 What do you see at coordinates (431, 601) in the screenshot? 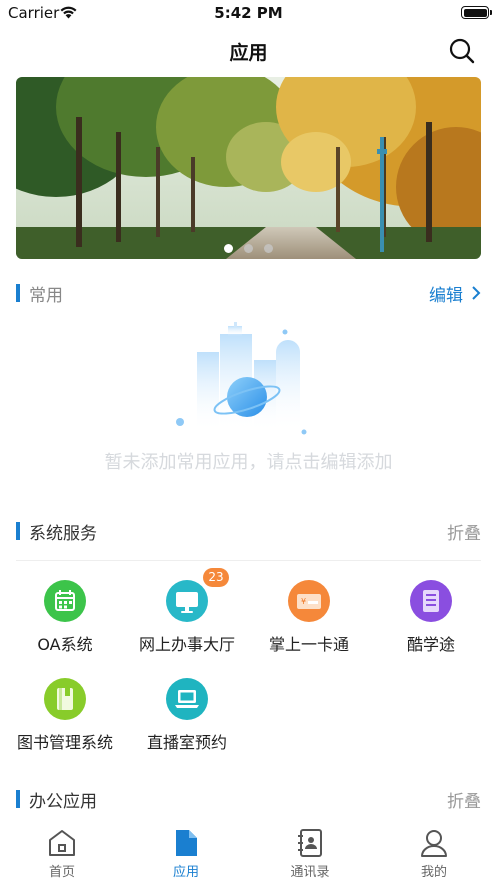
I see `list-icon` at bounding box center [431, 601].